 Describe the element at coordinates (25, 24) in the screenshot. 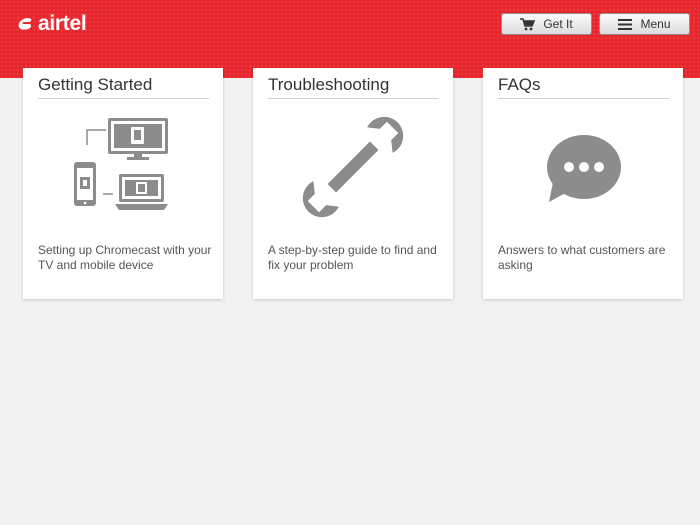

I see `airtel-swirl-icon` at that location.